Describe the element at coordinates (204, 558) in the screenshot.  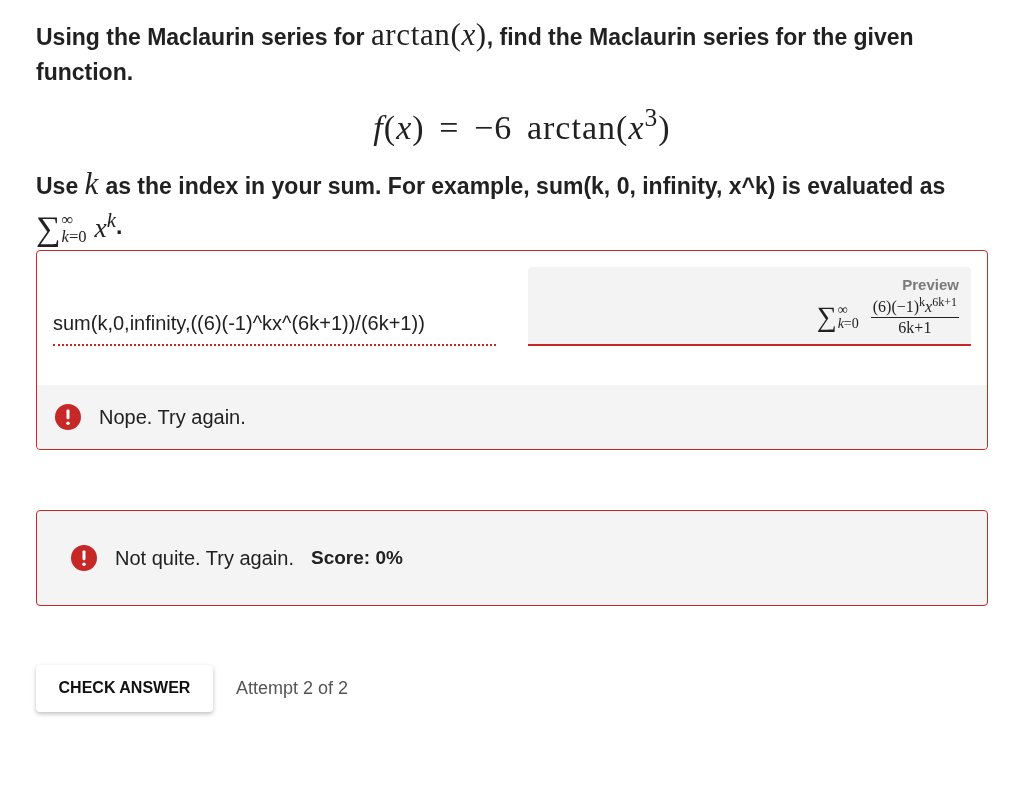
I see `result-message: Not quite. Try again.` at that location.